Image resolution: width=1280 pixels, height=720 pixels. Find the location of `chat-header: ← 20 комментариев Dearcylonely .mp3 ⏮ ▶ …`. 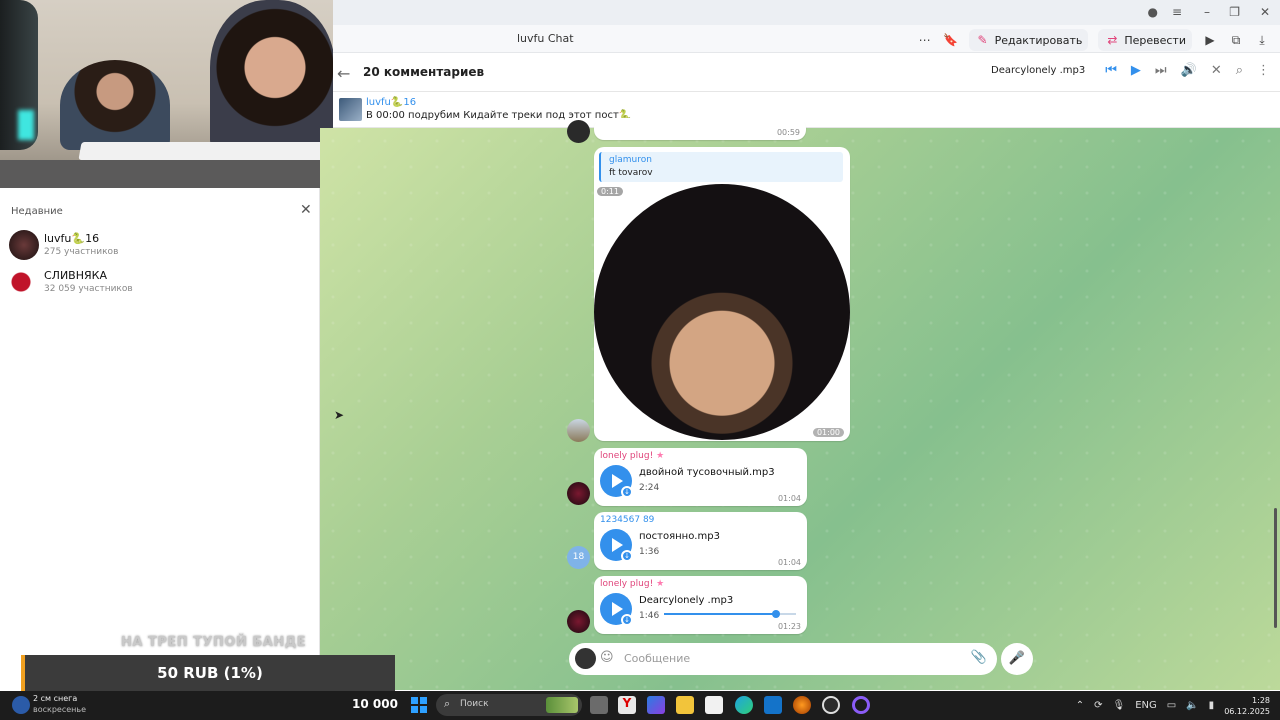

chat-header: ← 20 комментариев Dearcylonely .mp3 ⏮ ▶ … is located at coordinates (806, 73).